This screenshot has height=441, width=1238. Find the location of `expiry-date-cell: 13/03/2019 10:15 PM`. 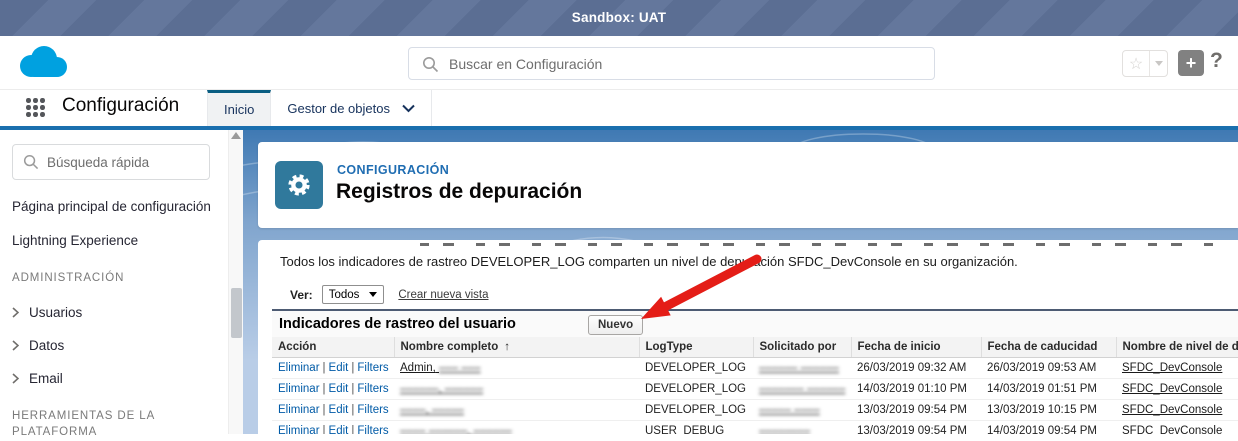

expiry-date-cell: 13/03/2019 10:15 PM is located at coordinates (1048, 410).